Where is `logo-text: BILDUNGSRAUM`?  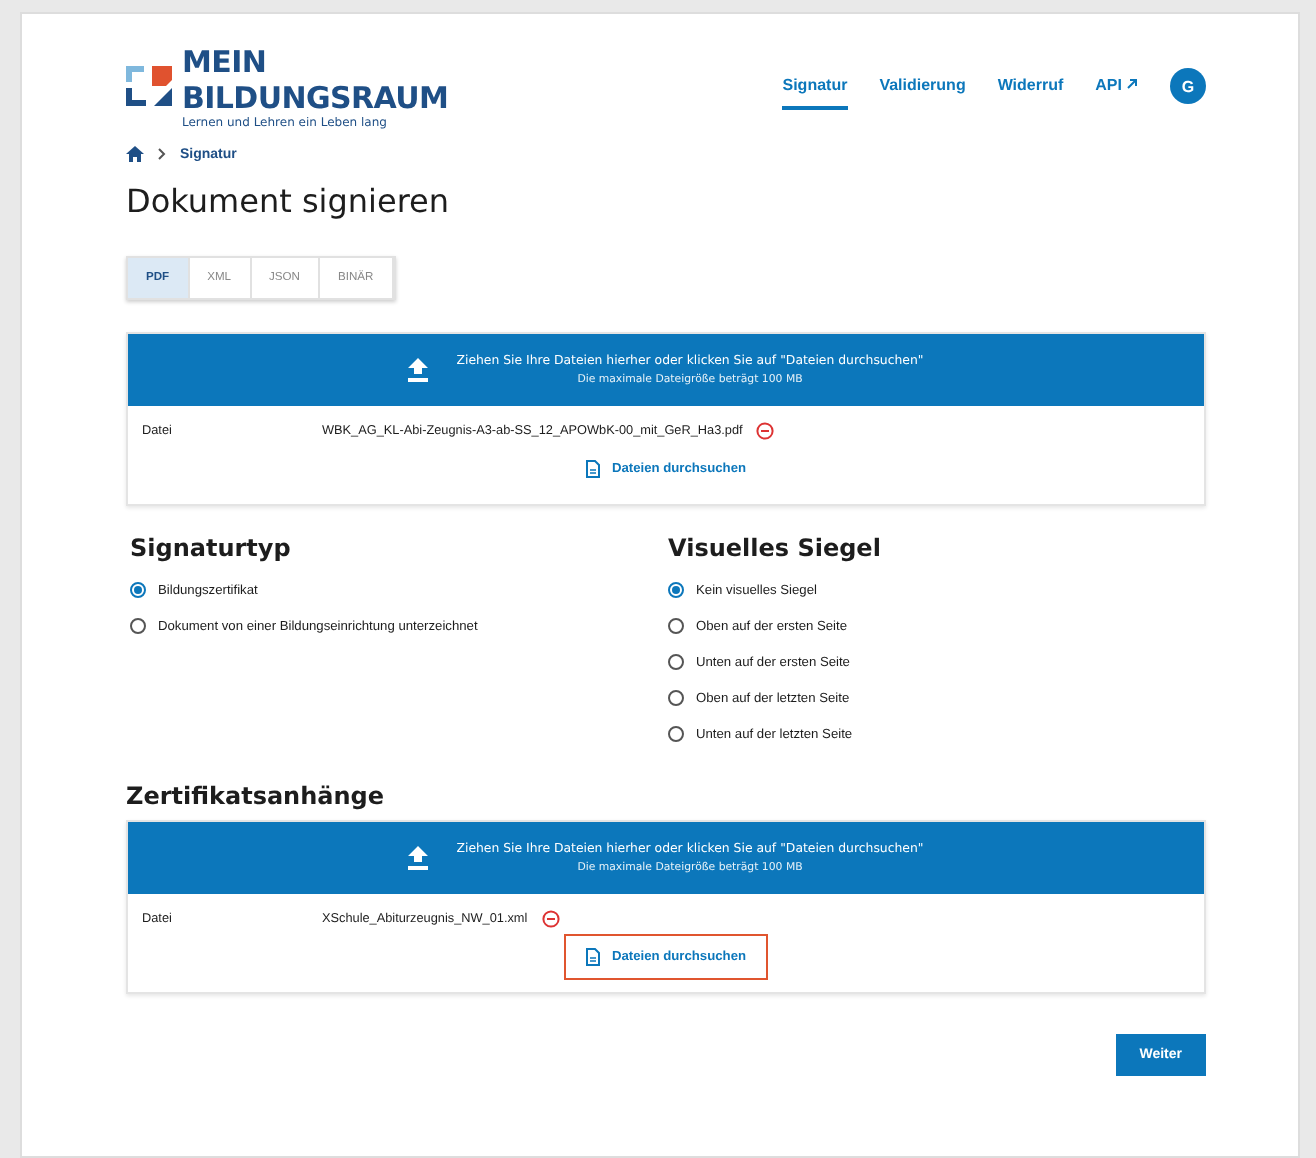
logo-text: BILDUNGSRAUM is located at coordinates (315, 97).